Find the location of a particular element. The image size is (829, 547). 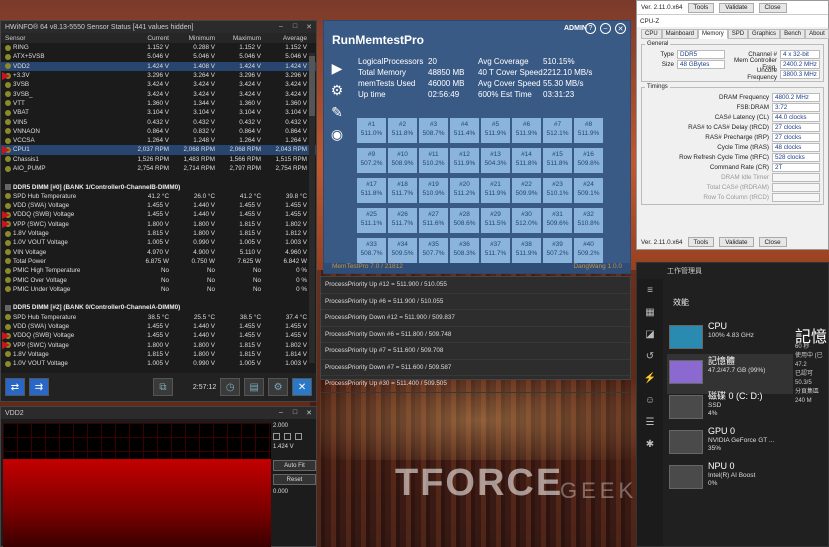

sensor-row: PMIC High Temperature No No No 0 % is located at coordinates (158, 270).